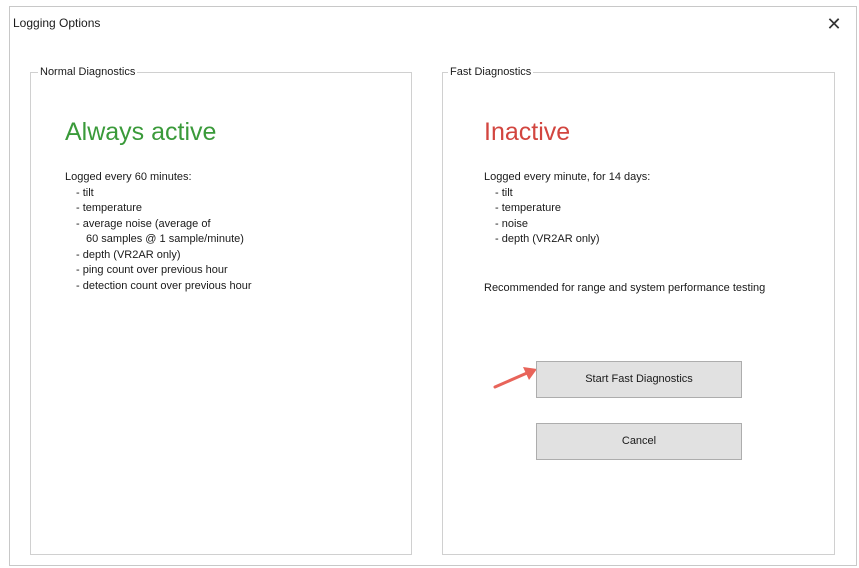  What do you see at coordinates (433, 24) in the screenshot?
I see `title-bar: Logging Options ✕` at bounding box center [433, 24].